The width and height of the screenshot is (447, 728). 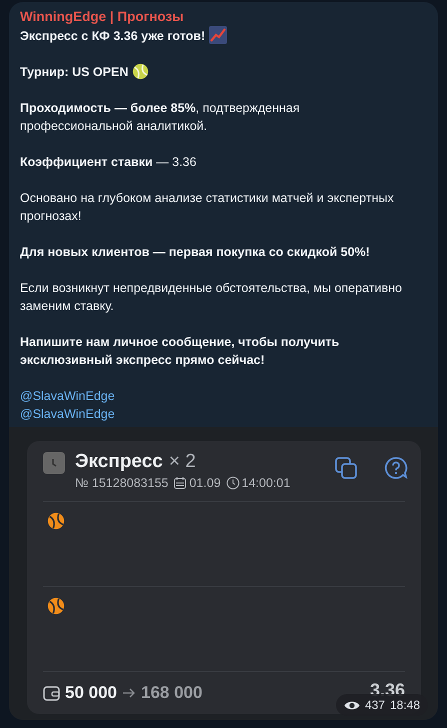 I want to click on message-text: Напишите нам личное сообщение, чтобы получить эксклюзивный экспресс прямо сейчас!, so click(x=180, y=351).